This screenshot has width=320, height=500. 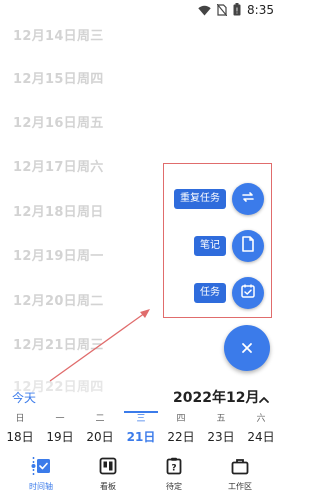 I want to click on fab-label-repeat-task: 重复任务, so click(x=200, y=199).